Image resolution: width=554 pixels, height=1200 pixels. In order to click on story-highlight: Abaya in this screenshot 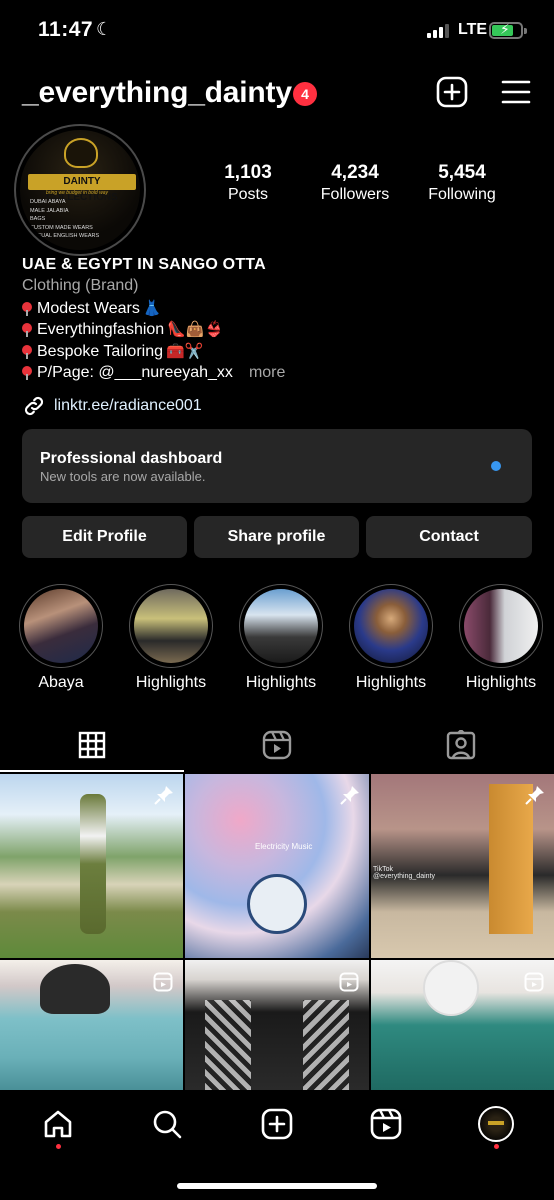, I will do `click(61, 638)`.